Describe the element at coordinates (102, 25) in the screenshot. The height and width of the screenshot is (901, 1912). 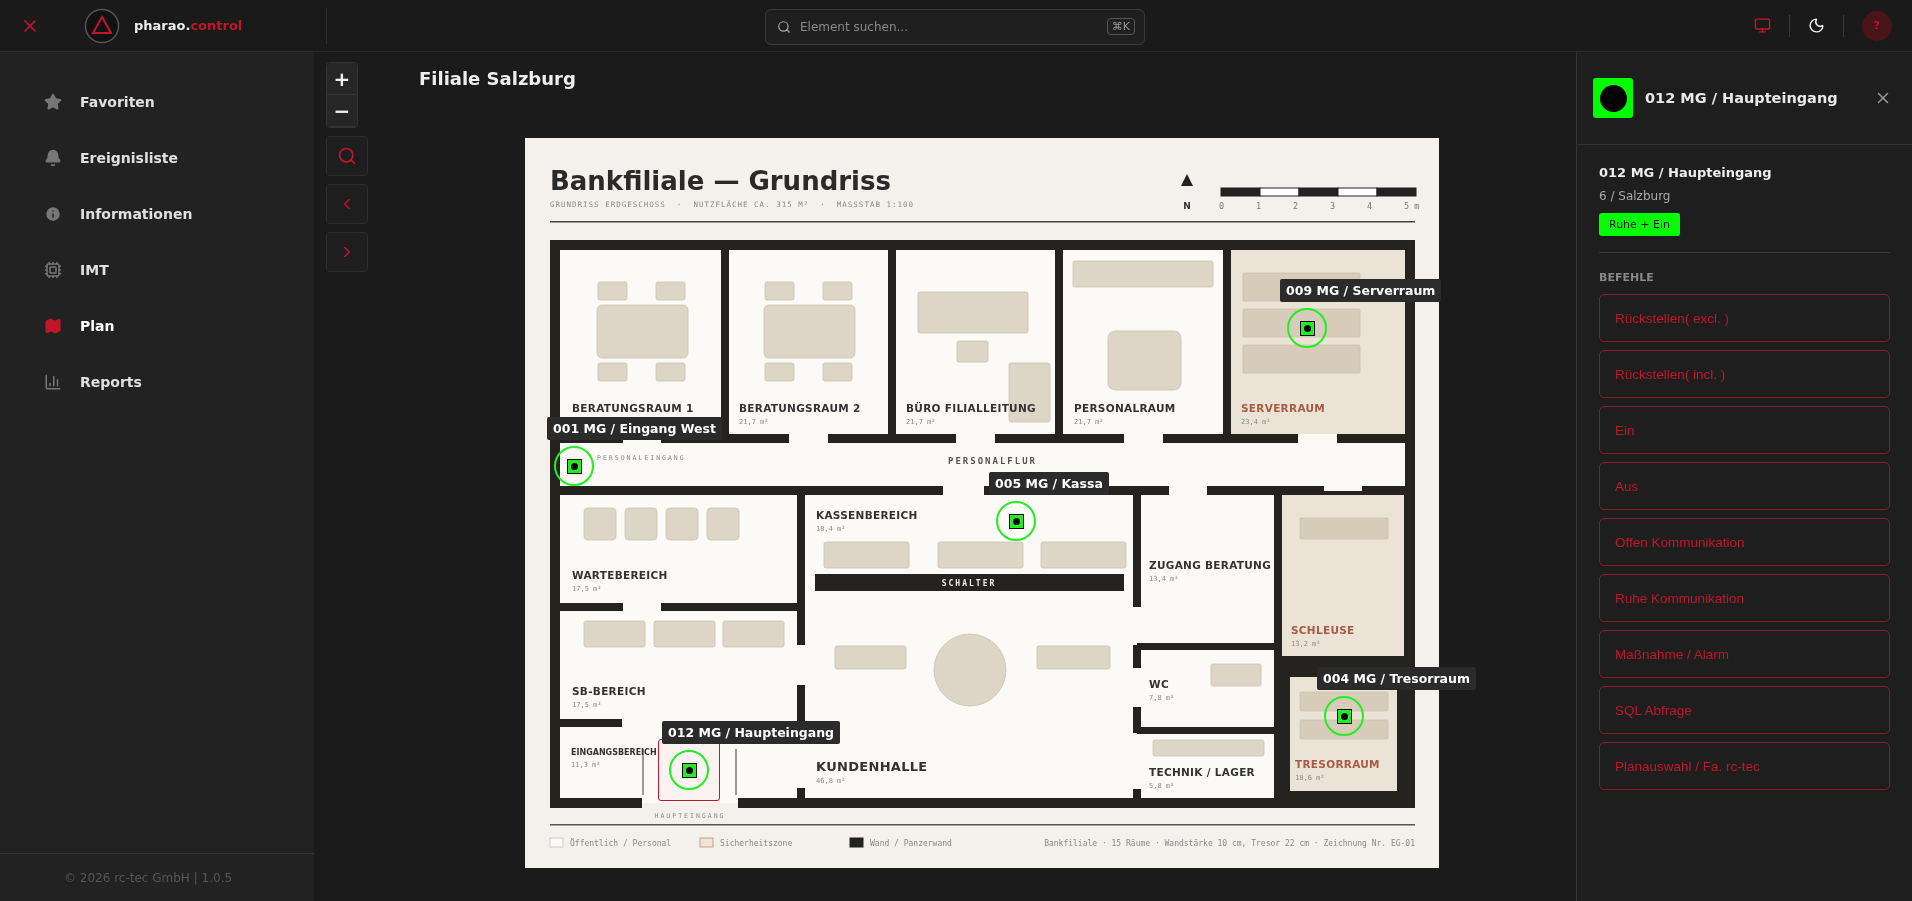
I see `logo-icon` at that location.